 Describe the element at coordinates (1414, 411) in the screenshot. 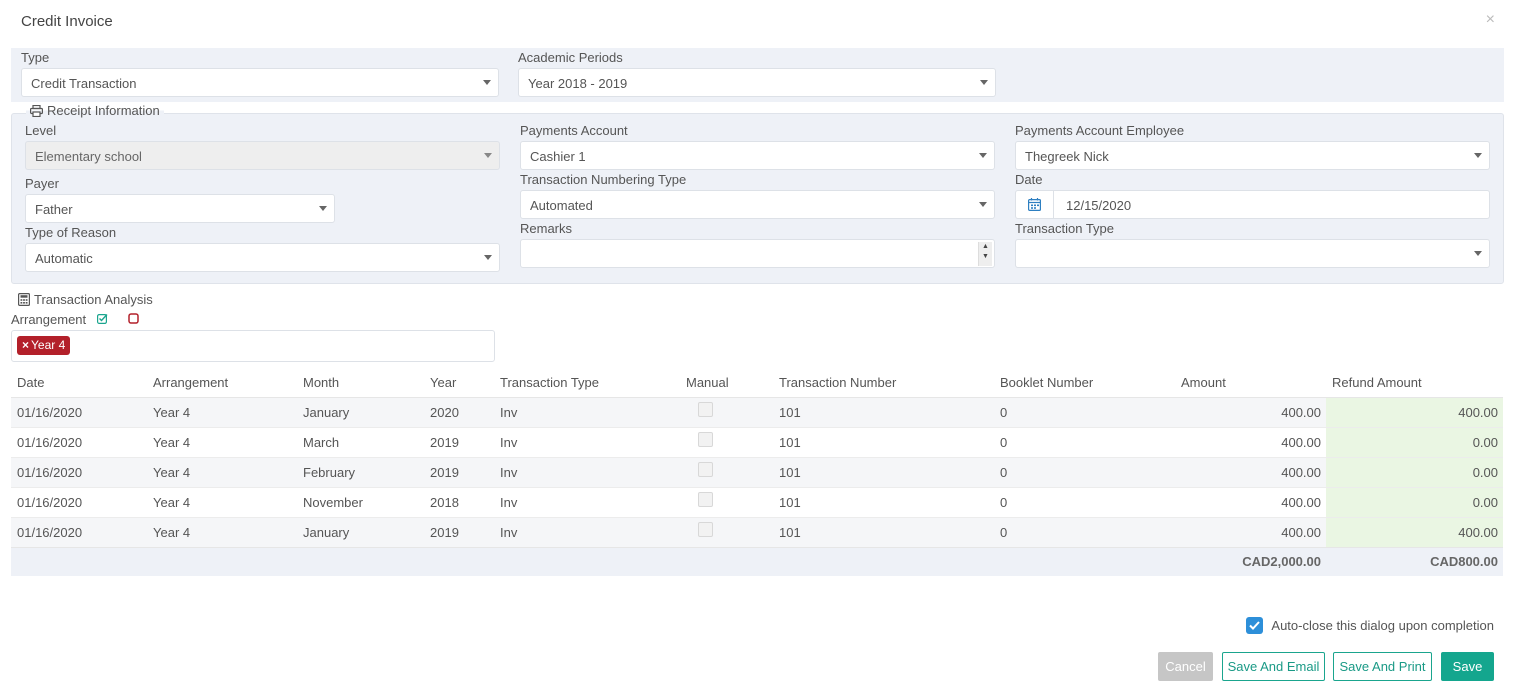

I see `cell-refund-amount: 400.00` at that location.